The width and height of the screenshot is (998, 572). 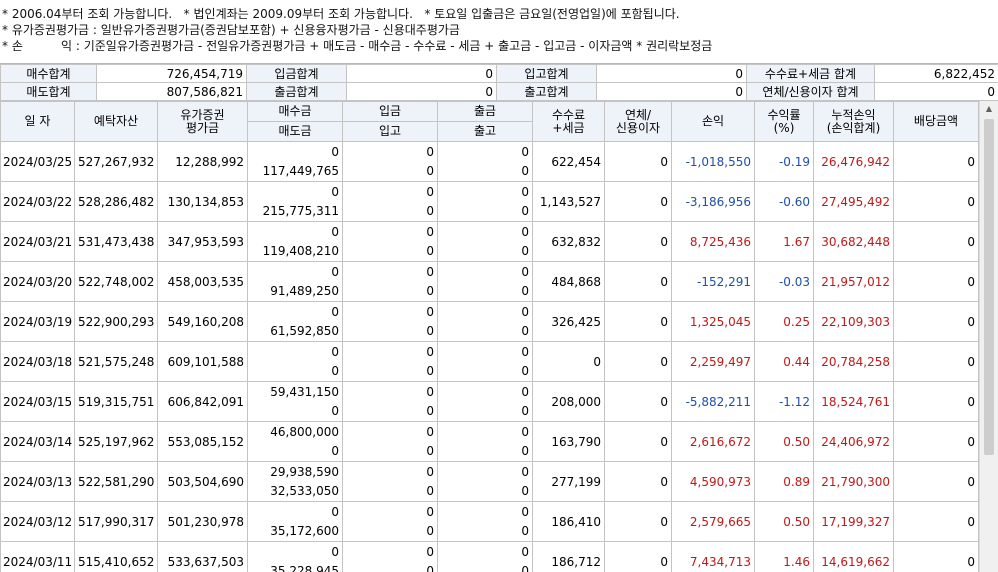 What do you see at coordinates (421, 73) in the screenshot?
I see `deposit-total-value: 0` at bounding box center [421, 73].